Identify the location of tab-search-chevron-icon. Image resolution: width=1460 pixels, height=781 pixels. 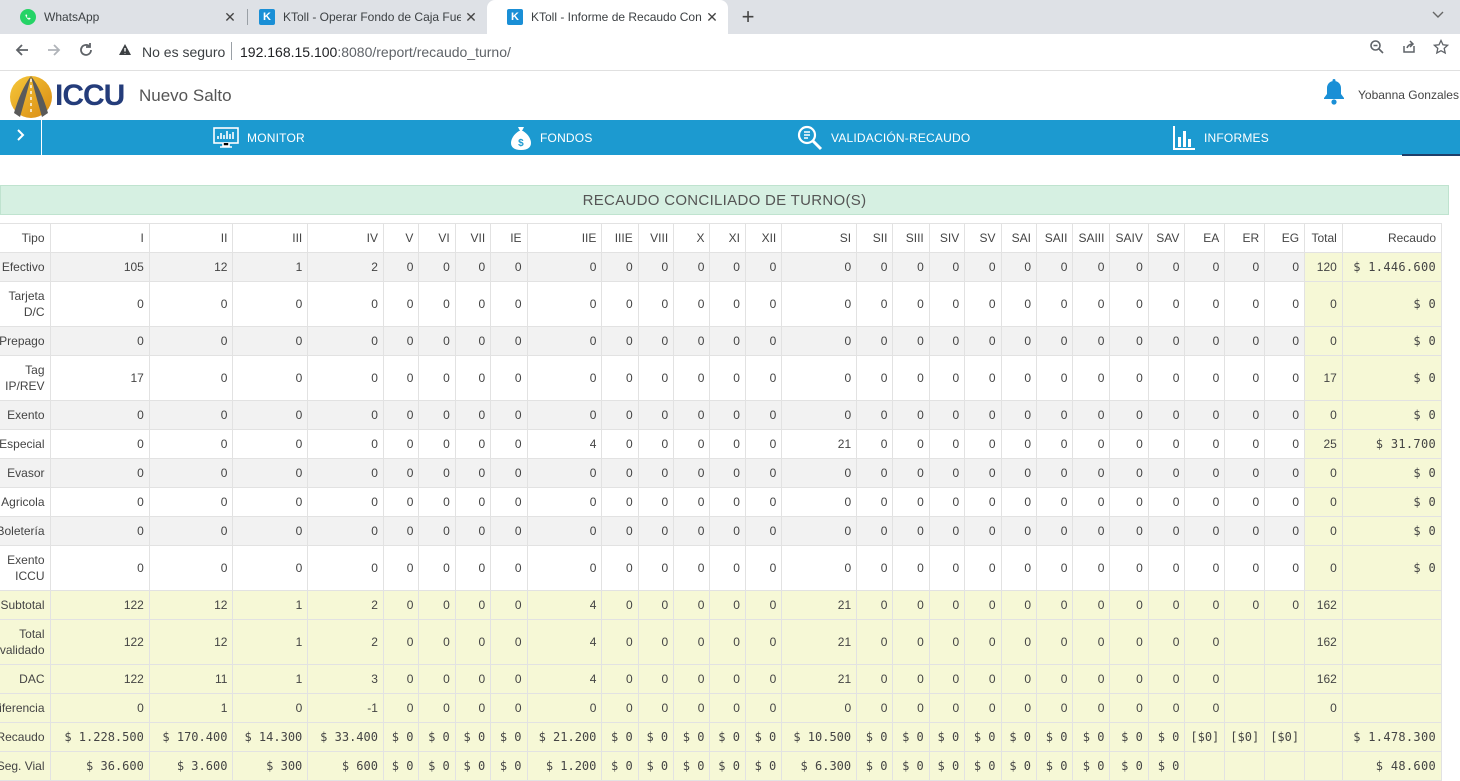
(1438, 14).